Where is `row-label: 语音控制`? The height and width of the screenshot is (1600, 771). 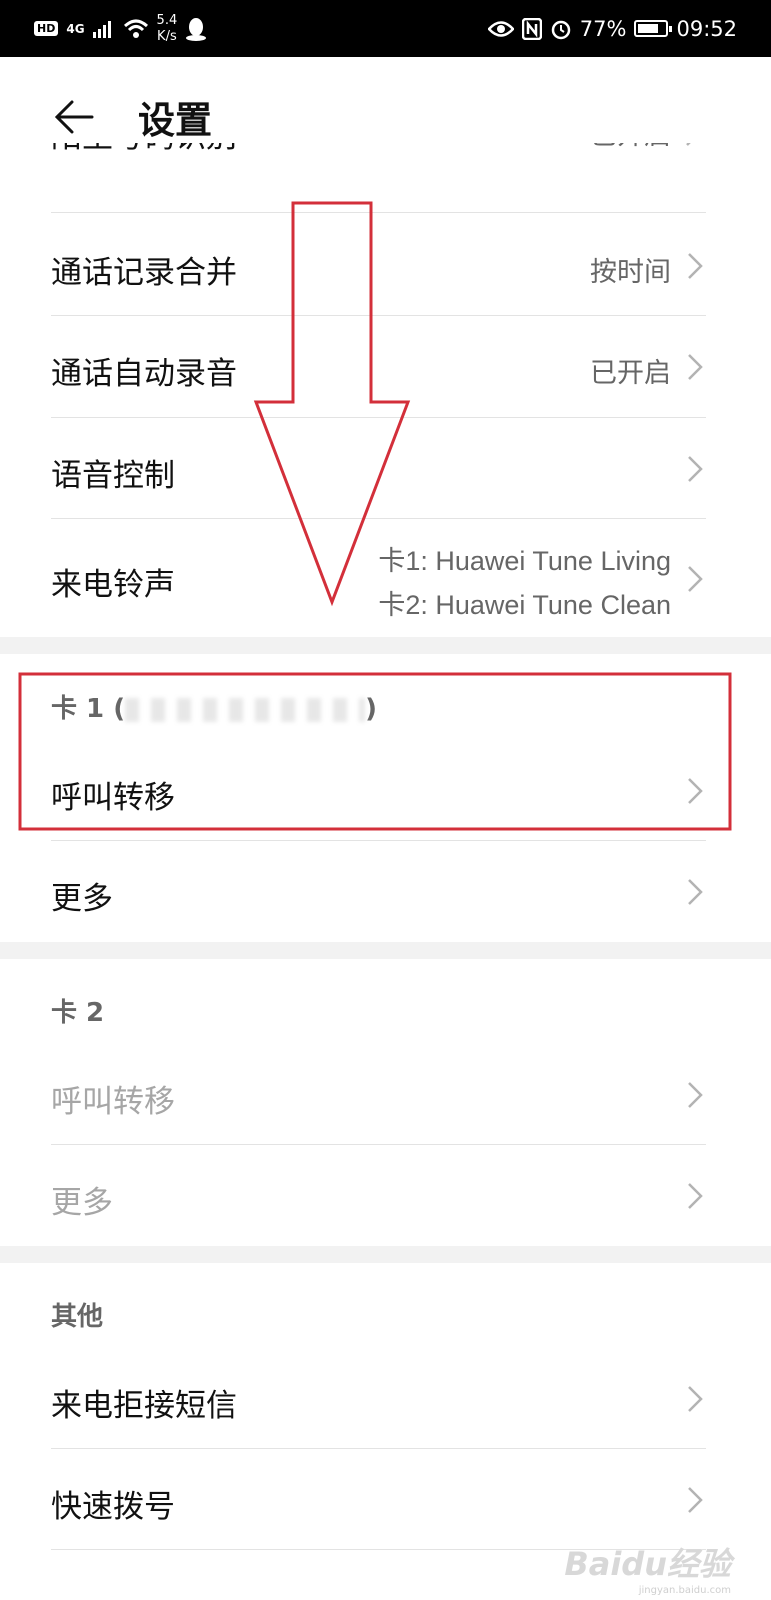 row-label: 语音控制 is located at coordinates (113, 476).